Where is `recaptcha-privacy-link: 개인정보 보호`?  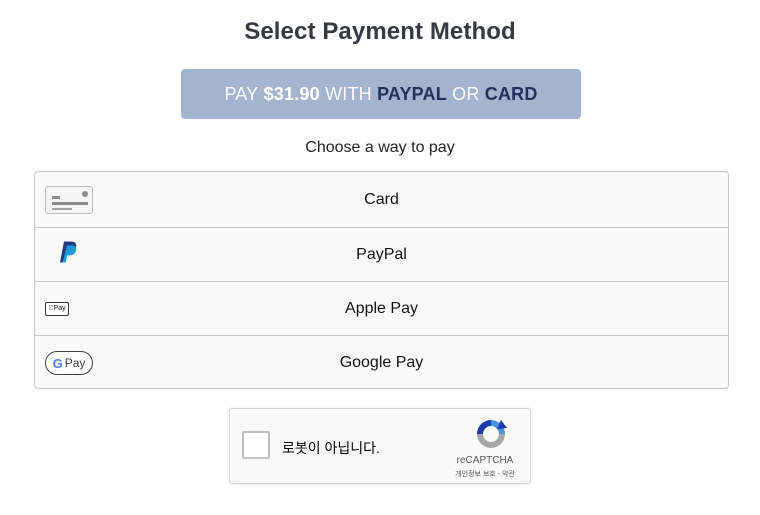 recaptcha-privacy-link: 개인정보 보호 is located at coordinates (475, 474).